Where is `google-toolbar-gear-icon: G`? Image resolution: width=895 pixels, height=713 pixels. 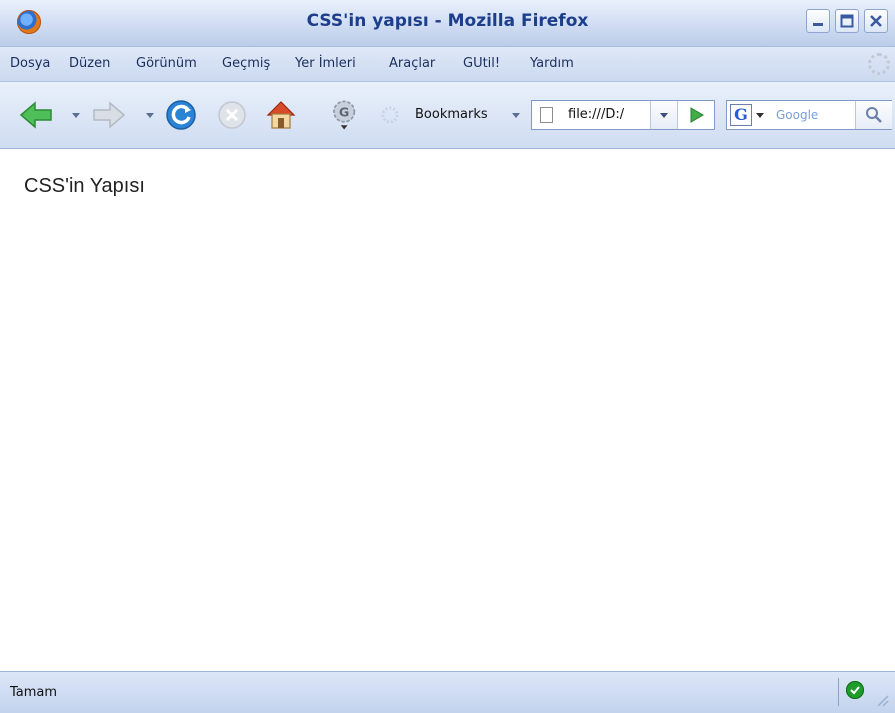
google-toolbar-gear-icon: G is located at coordinates (345, 115).